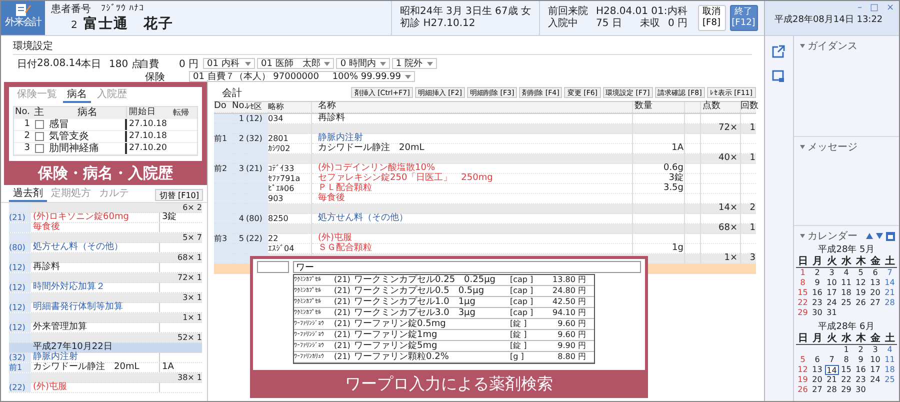  What do you see at coordinates (658, 169) in the screenshot?
I see `table-cell: 0.6g` at bounding box center [658, 169].